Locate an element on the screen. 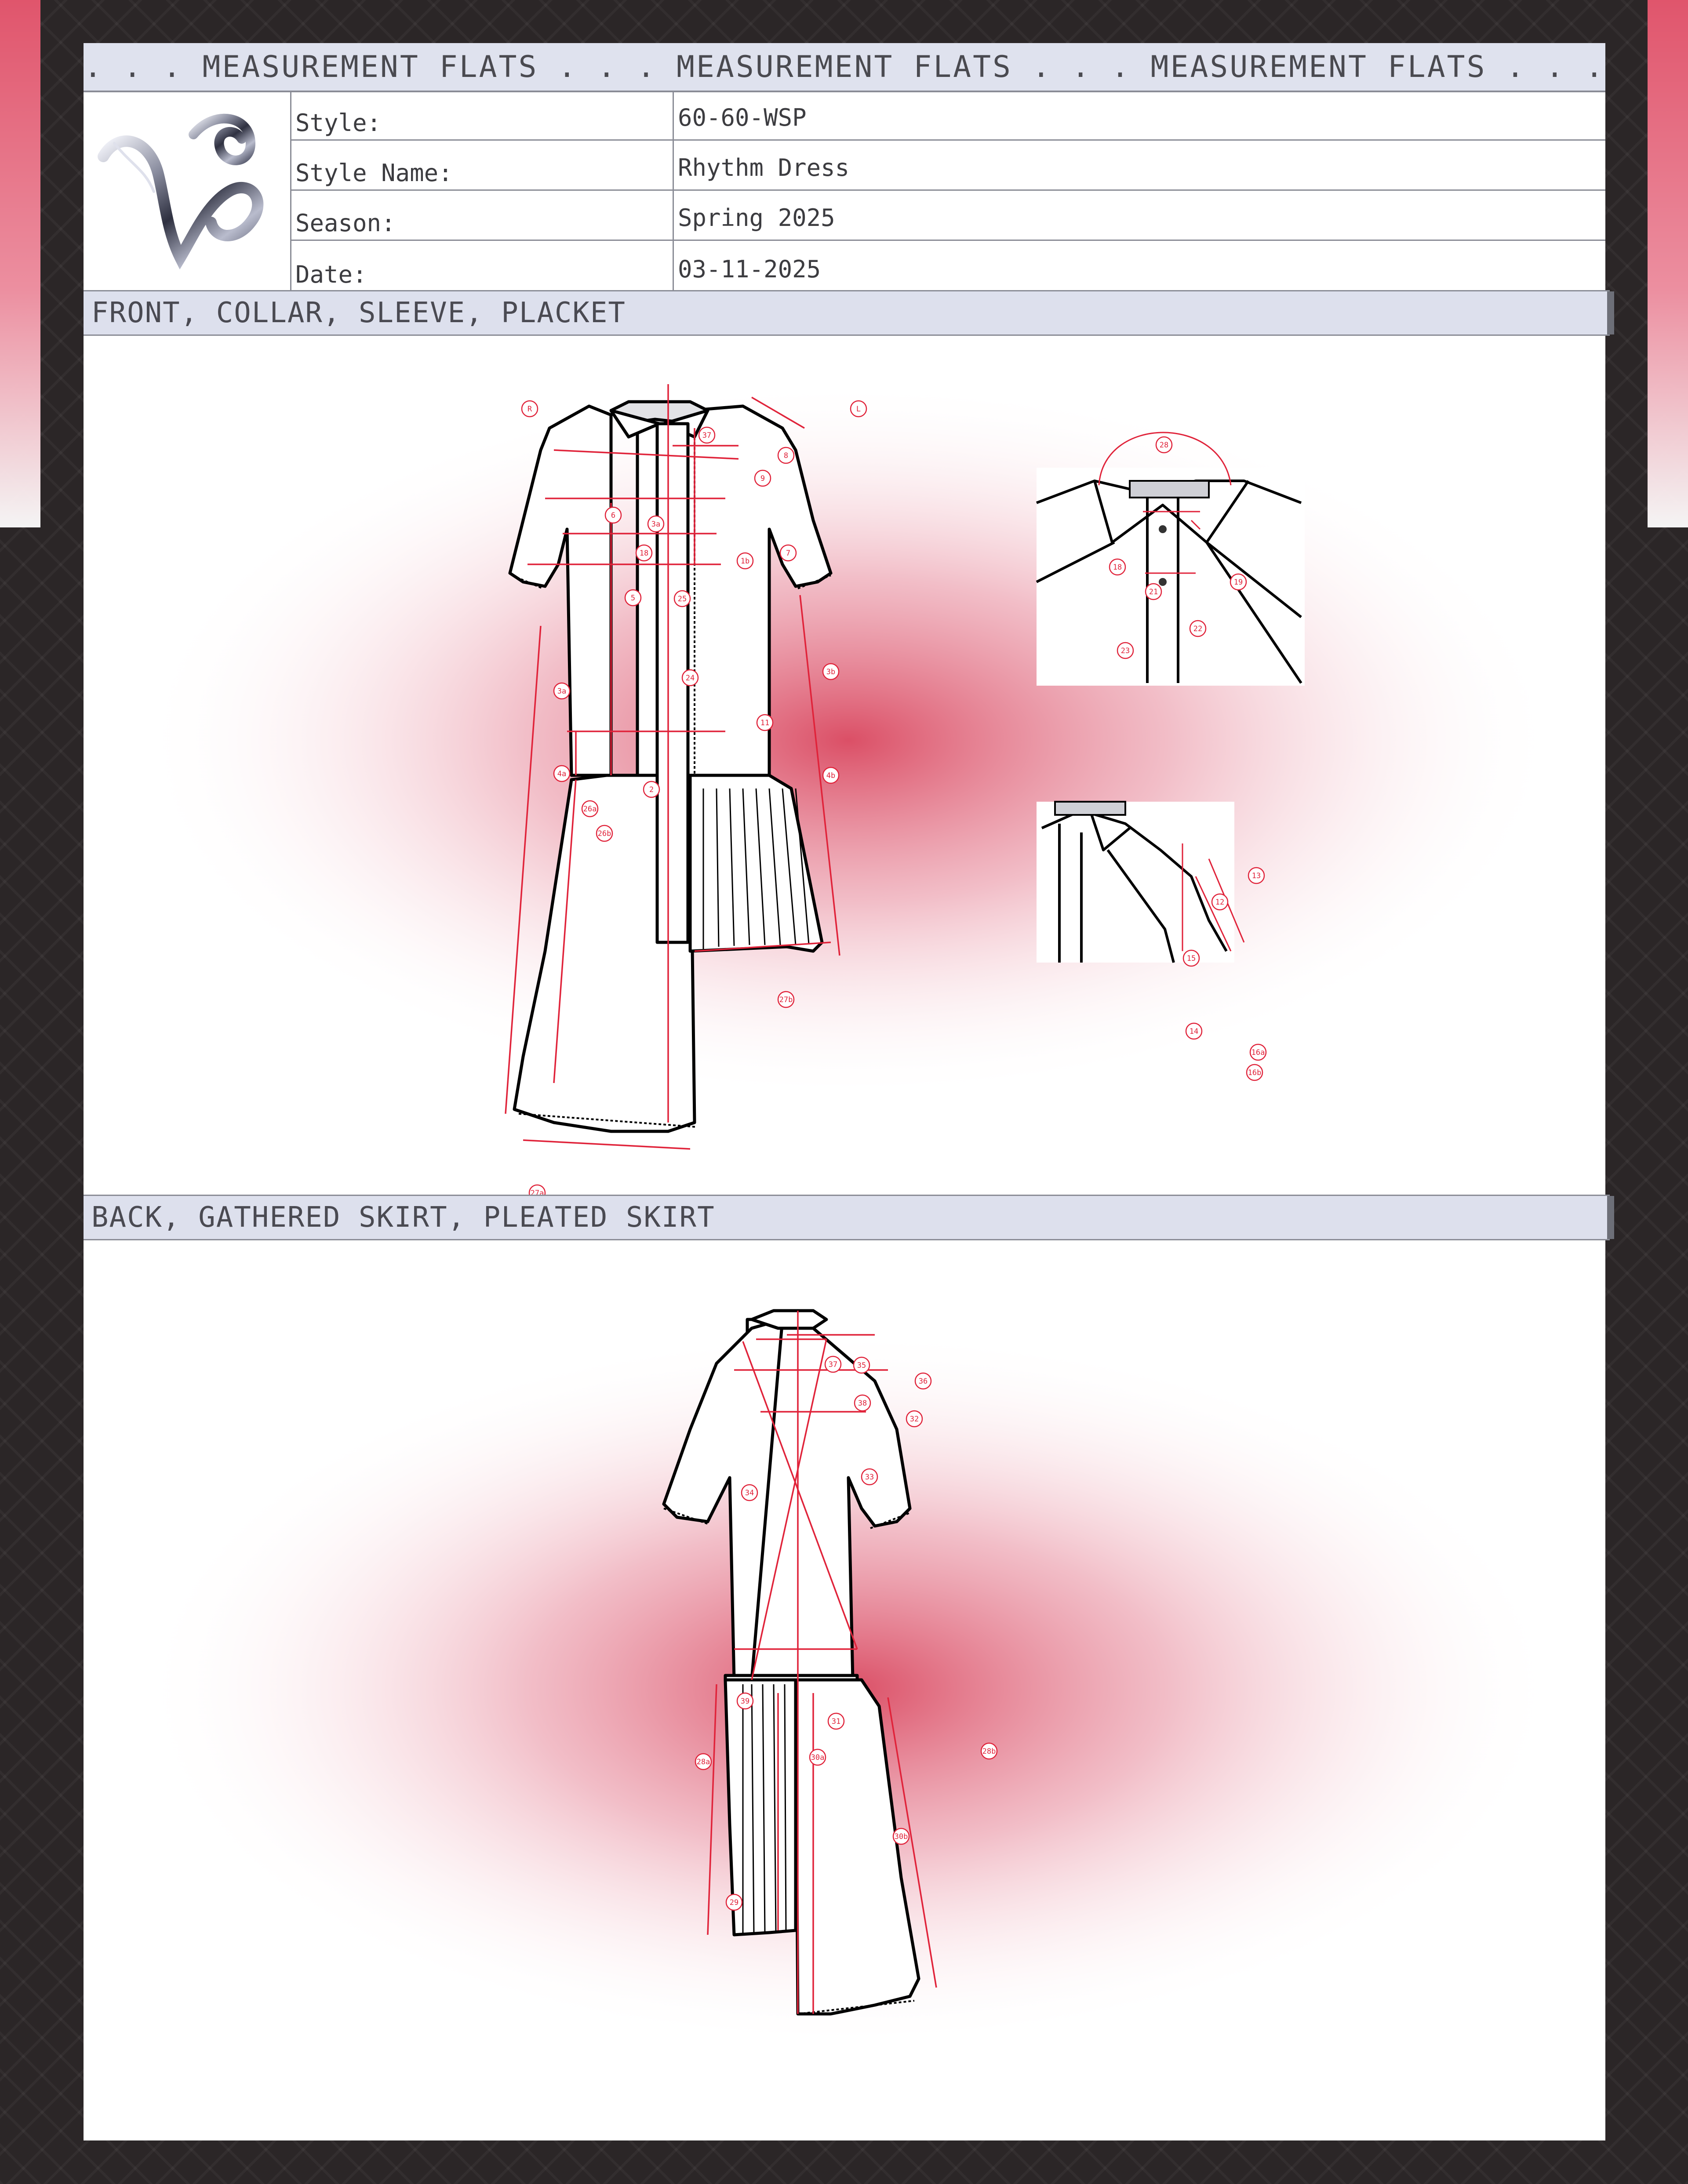 The width and height of the screenshot is (1688, 2184). callout-6: 6 is located at coordinates (613, 515).